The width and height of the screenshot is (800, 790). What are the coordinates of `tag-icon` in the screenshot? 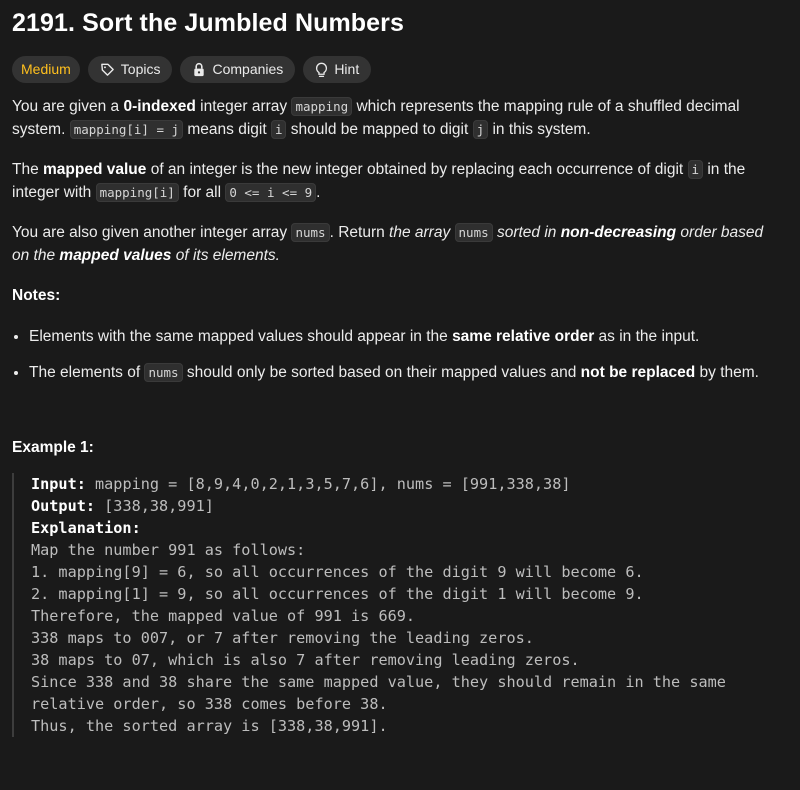 It's located at (107, 69).